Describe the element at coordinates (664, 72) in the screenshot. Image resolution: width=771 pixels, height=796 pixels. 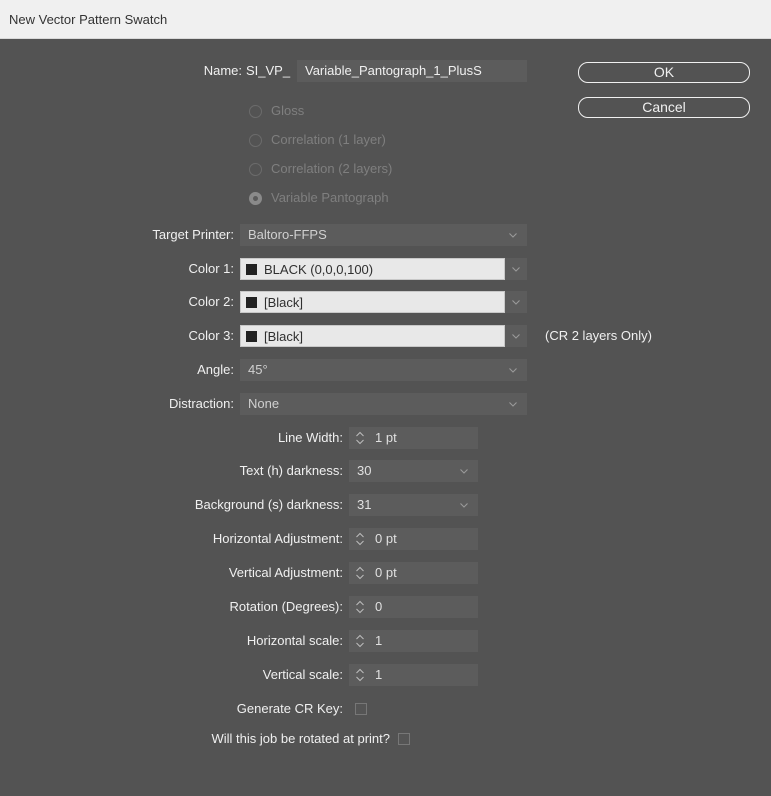
I see `ok-button: OK` at that location.